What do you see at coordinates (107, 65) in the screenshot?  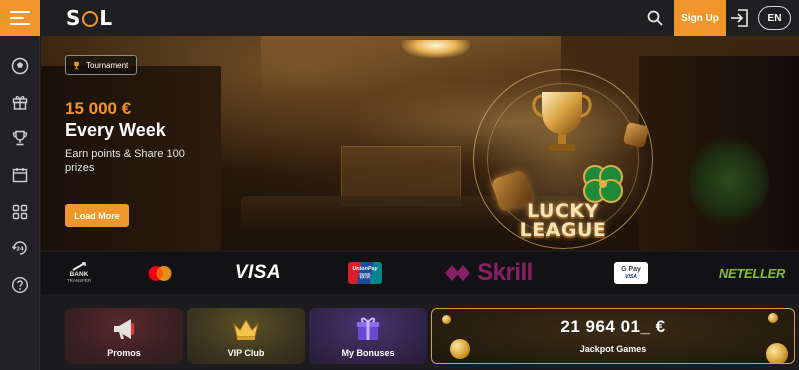 I see `badge-label: Tournament` at bounding box center [107, 65].